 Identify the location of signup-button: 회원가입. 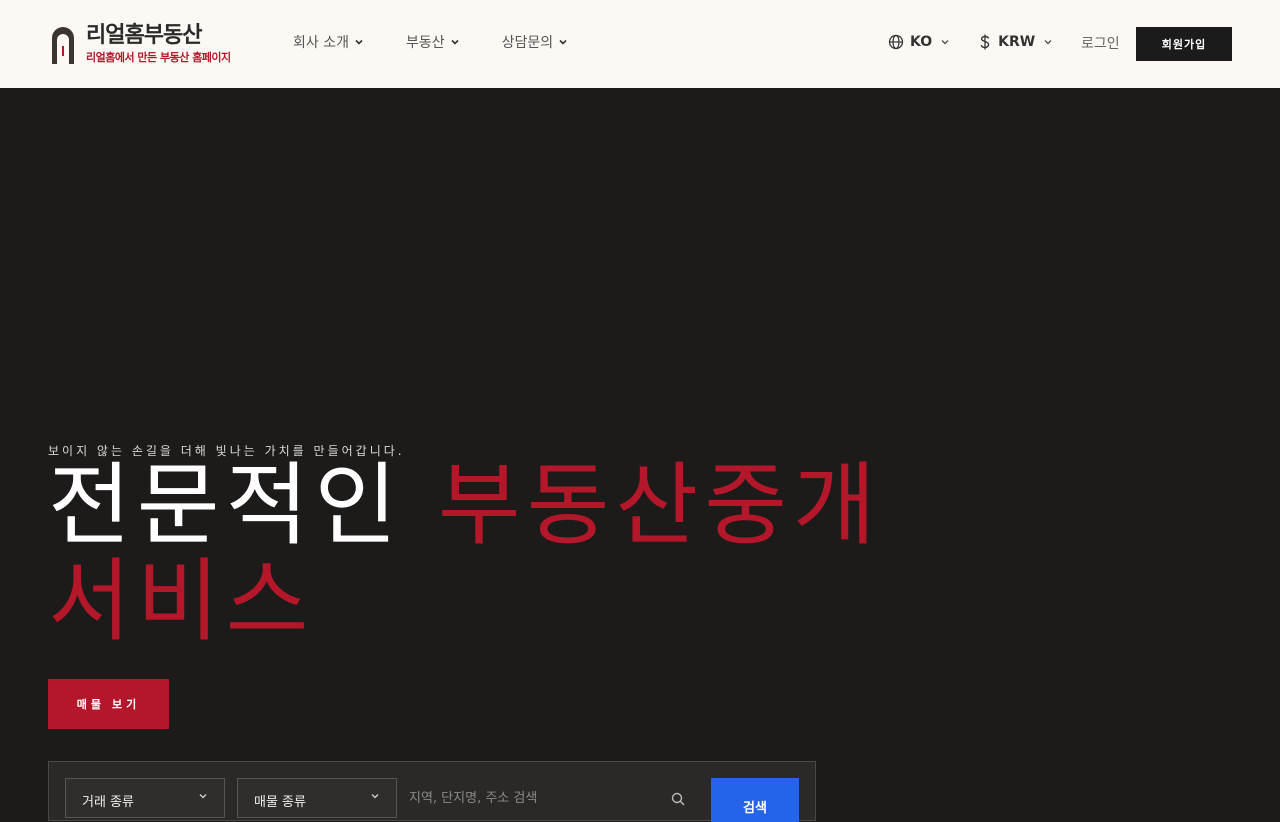
(1184, 44).